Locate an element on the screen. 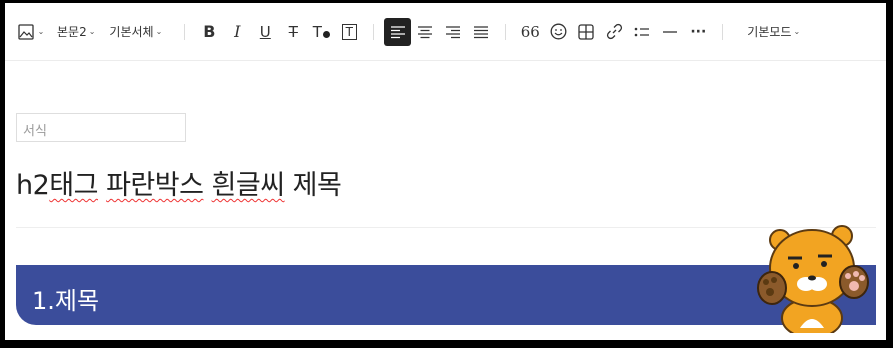 The height and width of the screenshot is (348, 893). font-family-dropdown: 기본서체 ⌄ is located at coordinates (135, 32).